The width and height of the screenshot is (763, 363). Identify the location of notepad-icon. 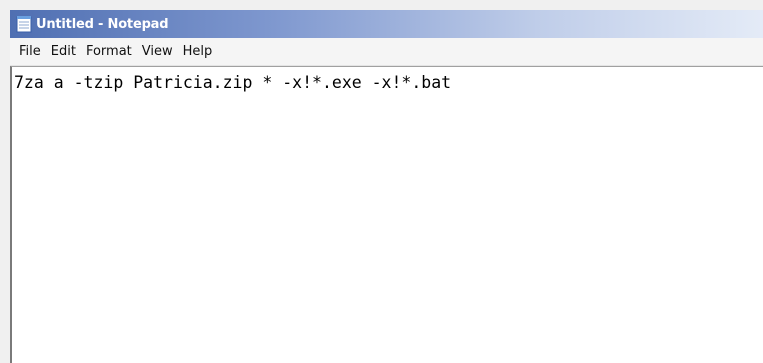
(24, 24).